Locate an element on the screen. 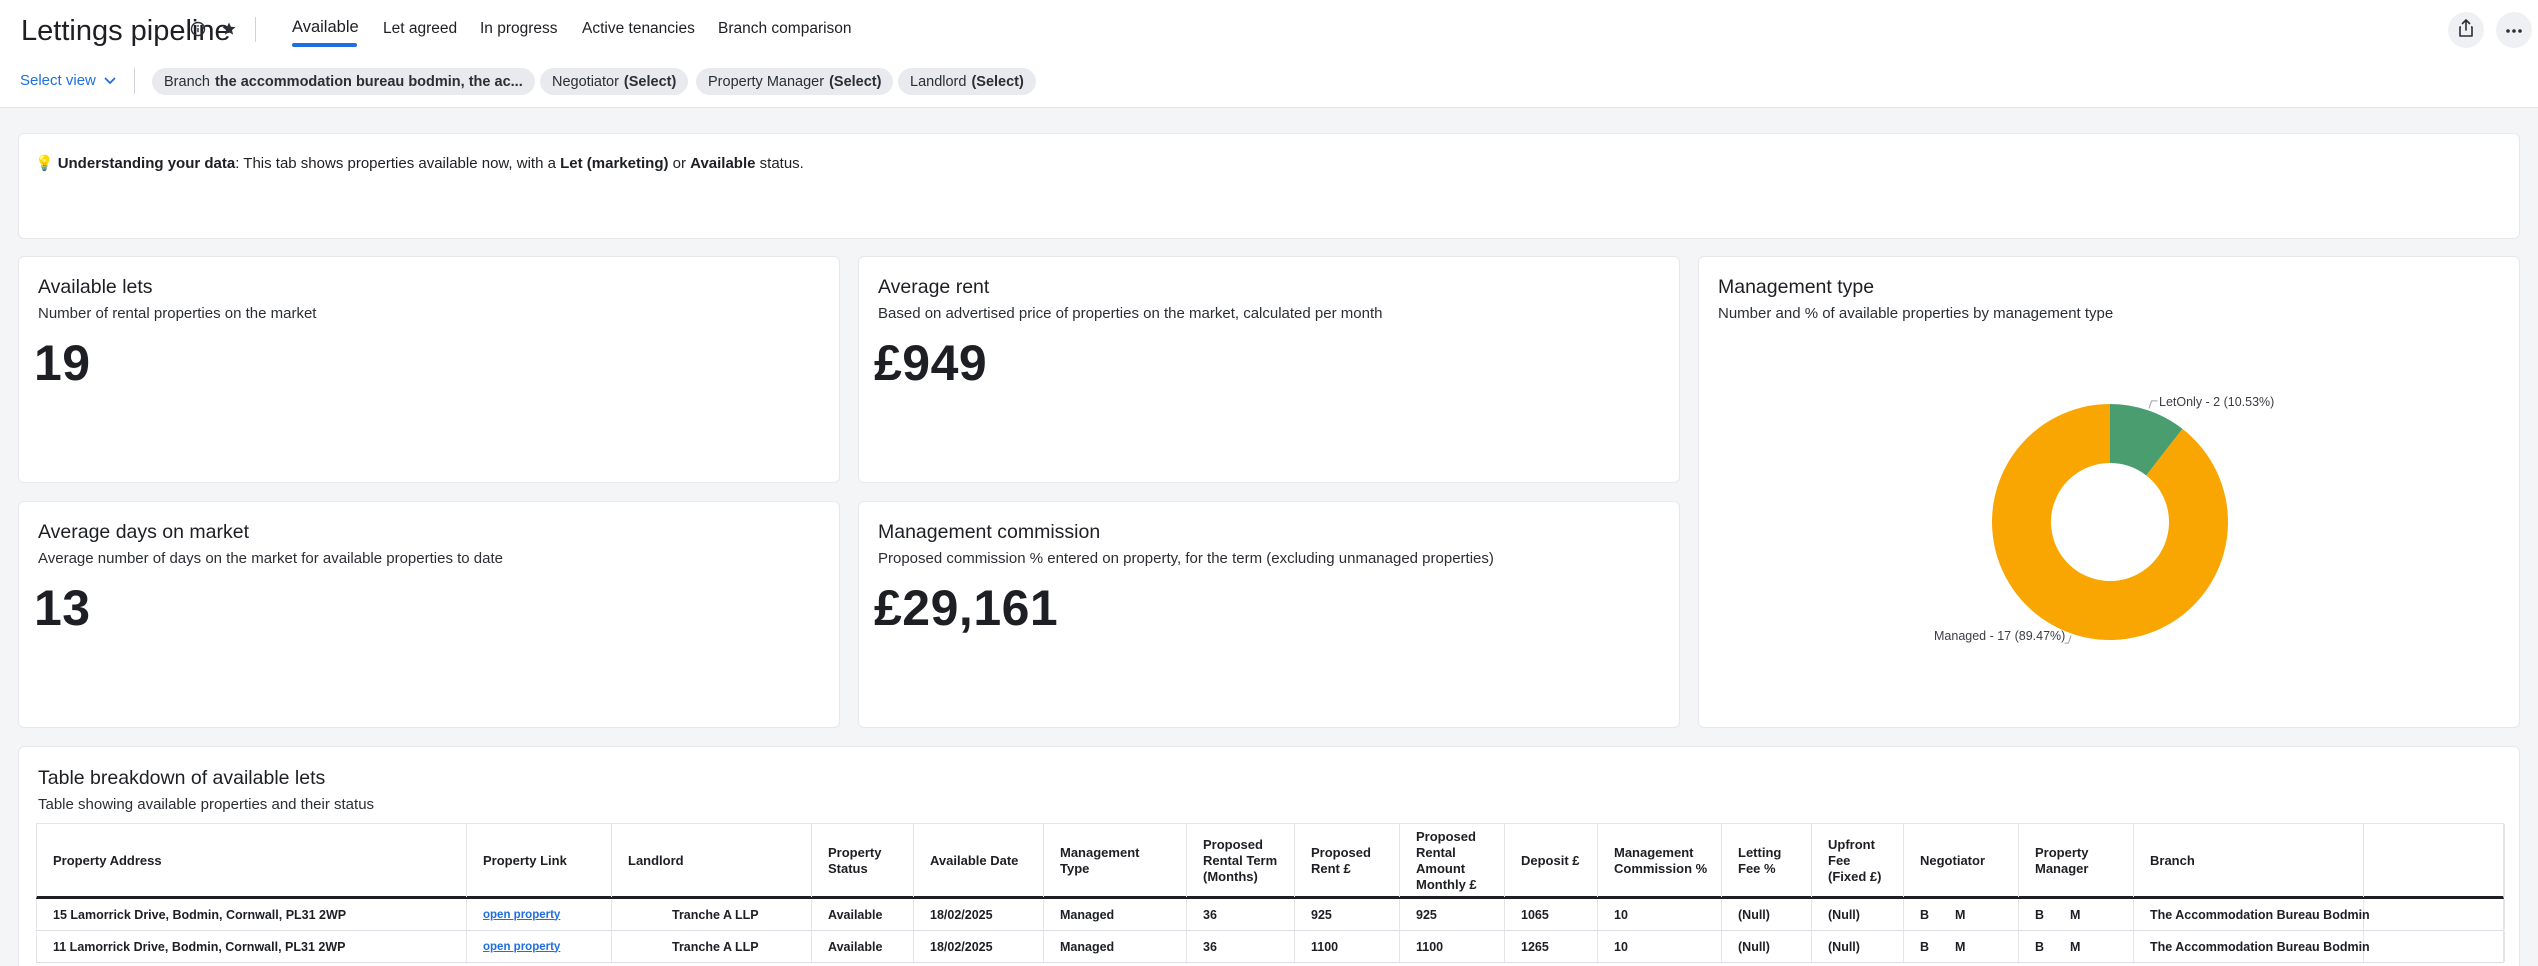 This screenshot has width=2538, height=966. tab-branch-comparison: Branch comparison is located at coordinates (785, 29).